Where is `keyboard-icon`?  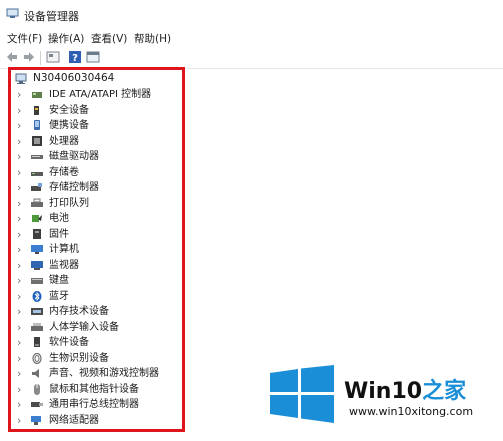
keyboard-icon is located at coordinates (37, 281).